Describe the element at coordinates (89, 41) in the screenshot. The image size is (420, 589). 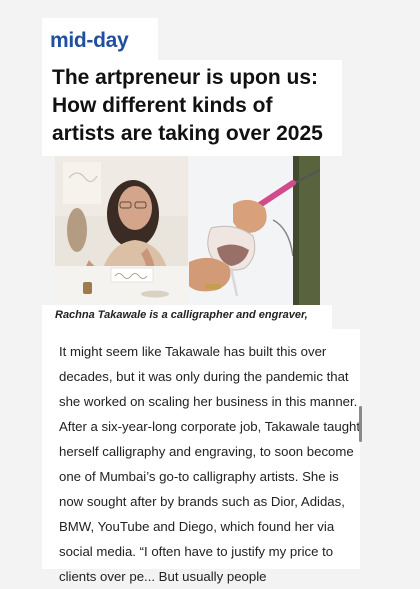
I see `midday-logo: mid-day` at that location.